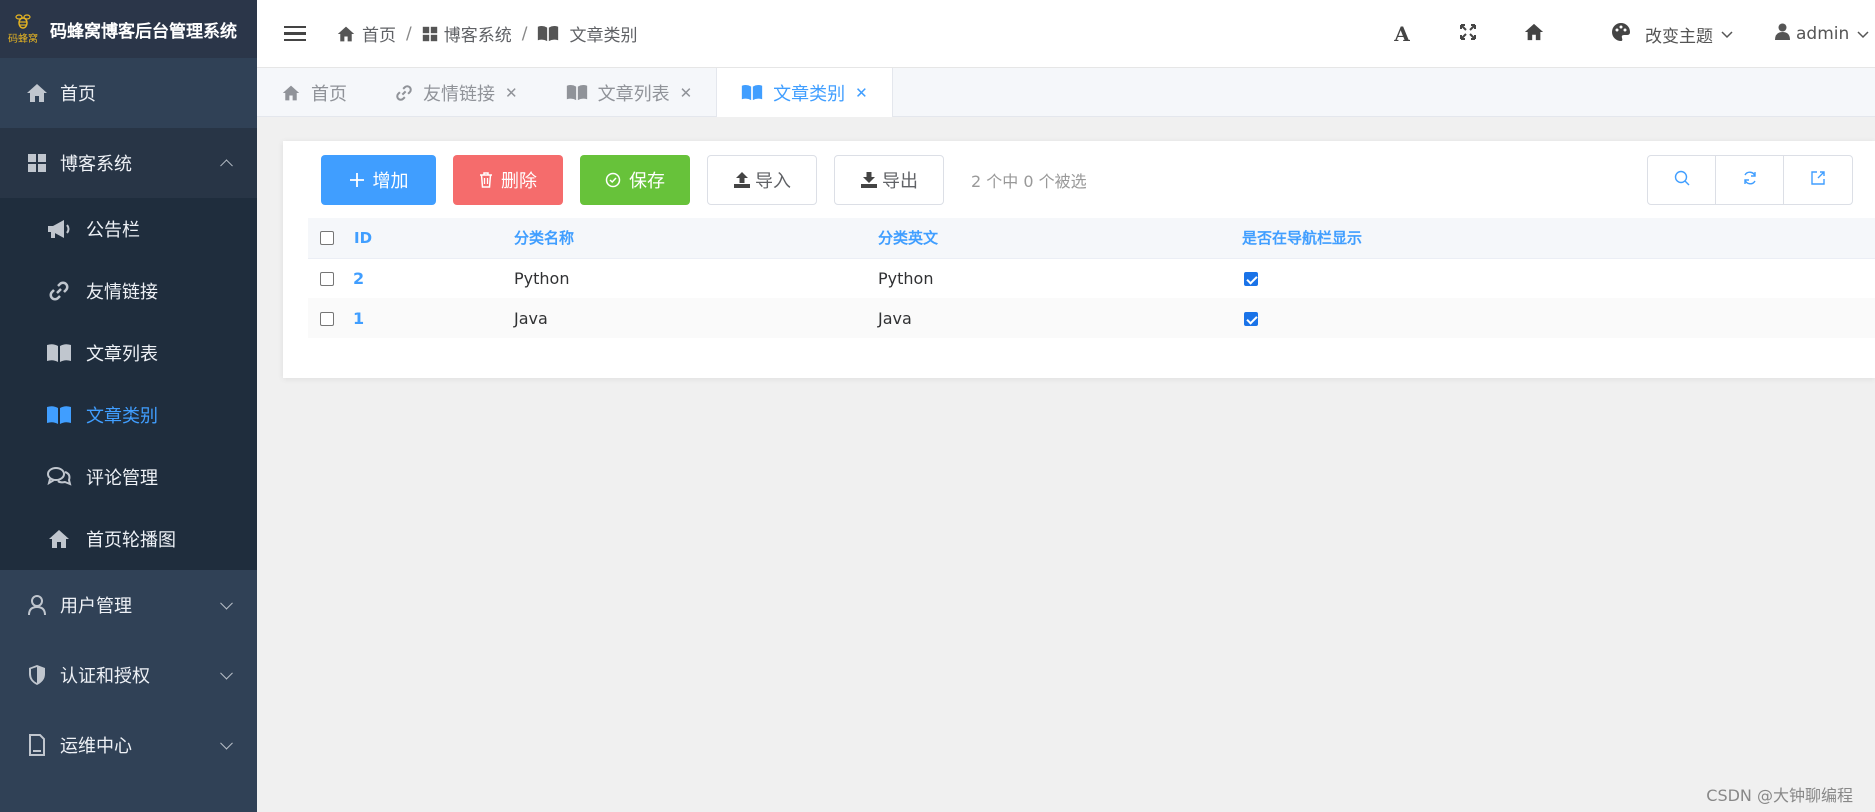 This screenshot has height=812, width=1875. I want to click on breadcrumb-blog-system: 博客系统, so click(467, 33).